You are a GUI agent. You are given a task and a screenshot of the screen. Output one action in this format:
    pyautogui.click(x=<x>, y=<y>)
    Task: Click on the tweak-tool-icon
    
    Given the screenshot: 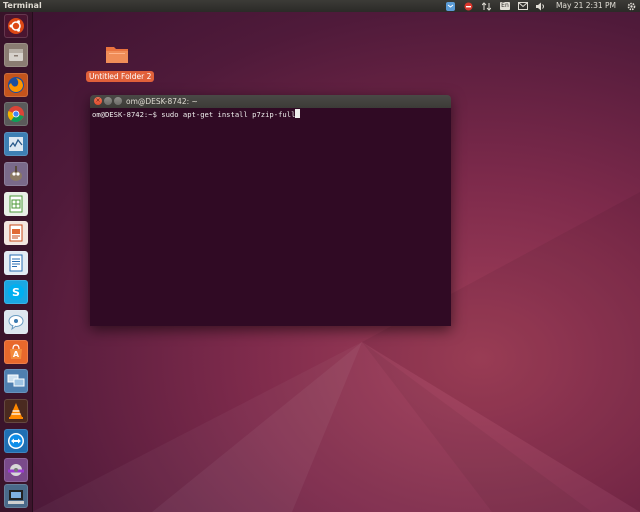 What is the action you would take?
    pyautogui.click(x=16, y=470)
    